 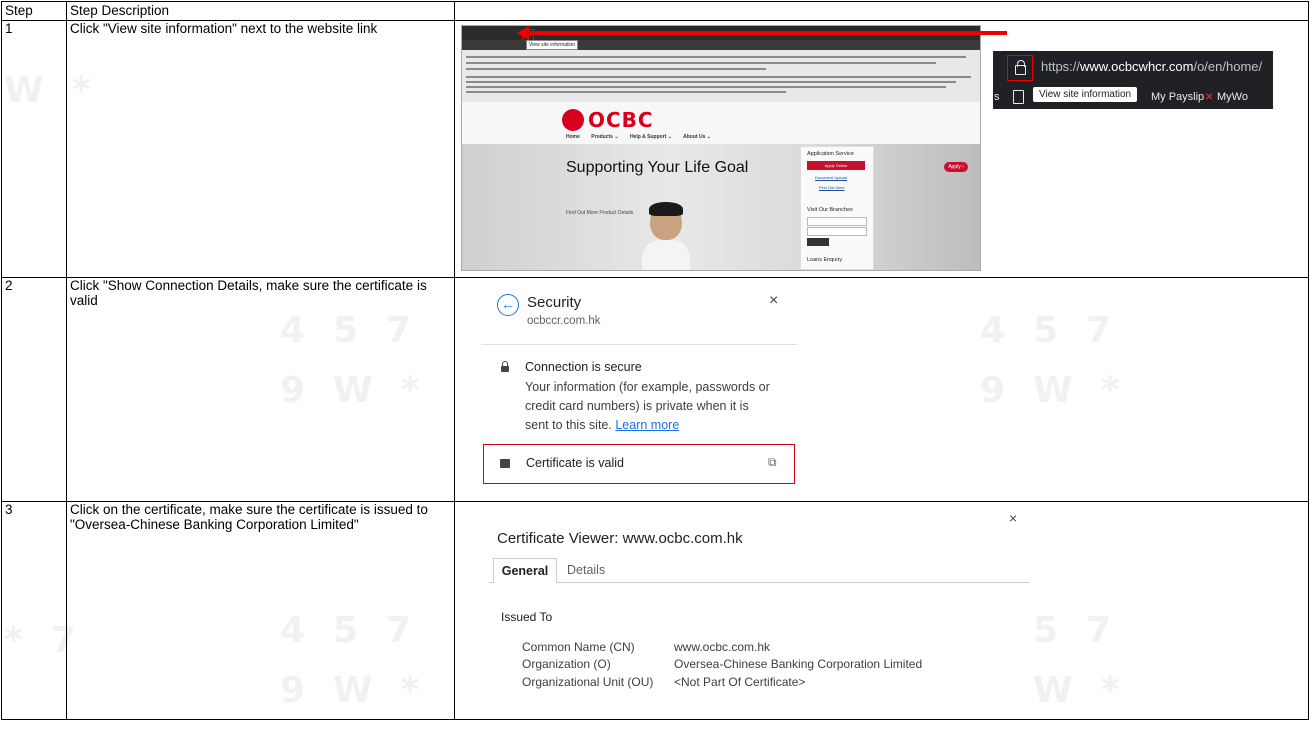 What do you see at coordinates (657, 167) in the screenshot?
I see `hero-title: Supporting Your Life Goal` at bounding box center [657, 167].